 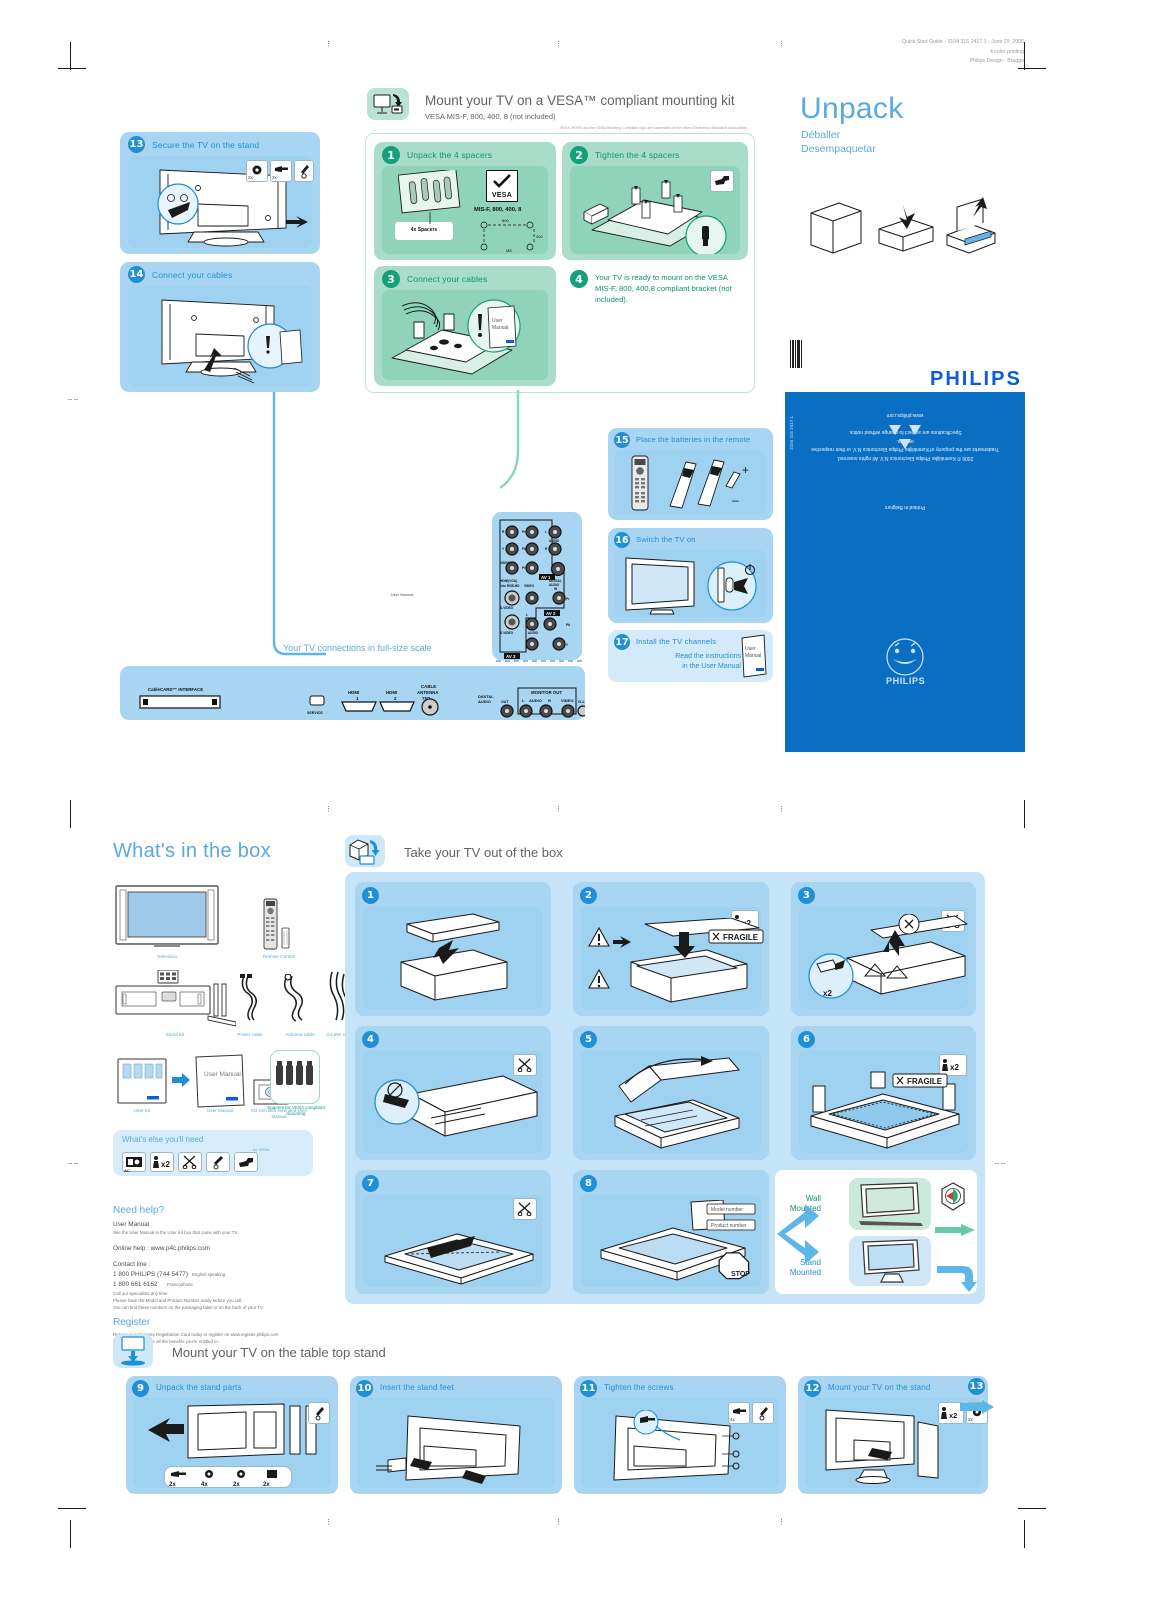 I want to click on tool-ac-label: AC, so click(x=127, y=1170).